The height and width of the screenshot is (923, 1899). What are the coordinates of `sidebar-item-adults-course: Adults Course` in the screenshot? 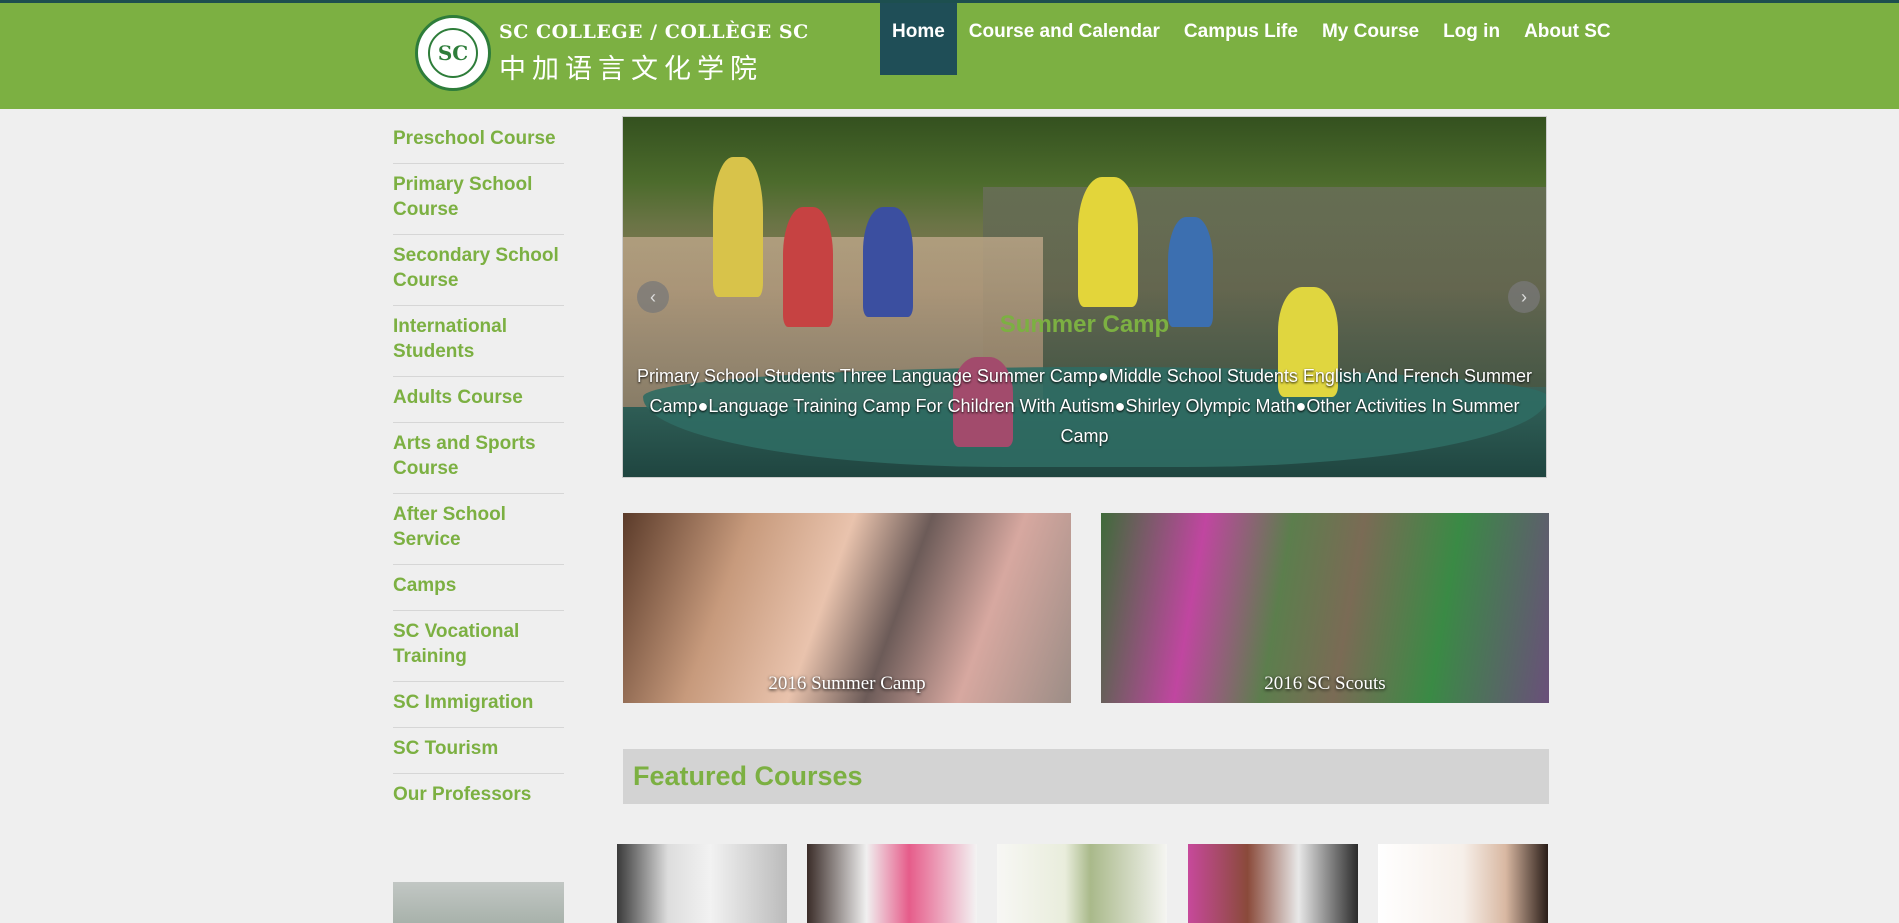 It's located at (478, 400).